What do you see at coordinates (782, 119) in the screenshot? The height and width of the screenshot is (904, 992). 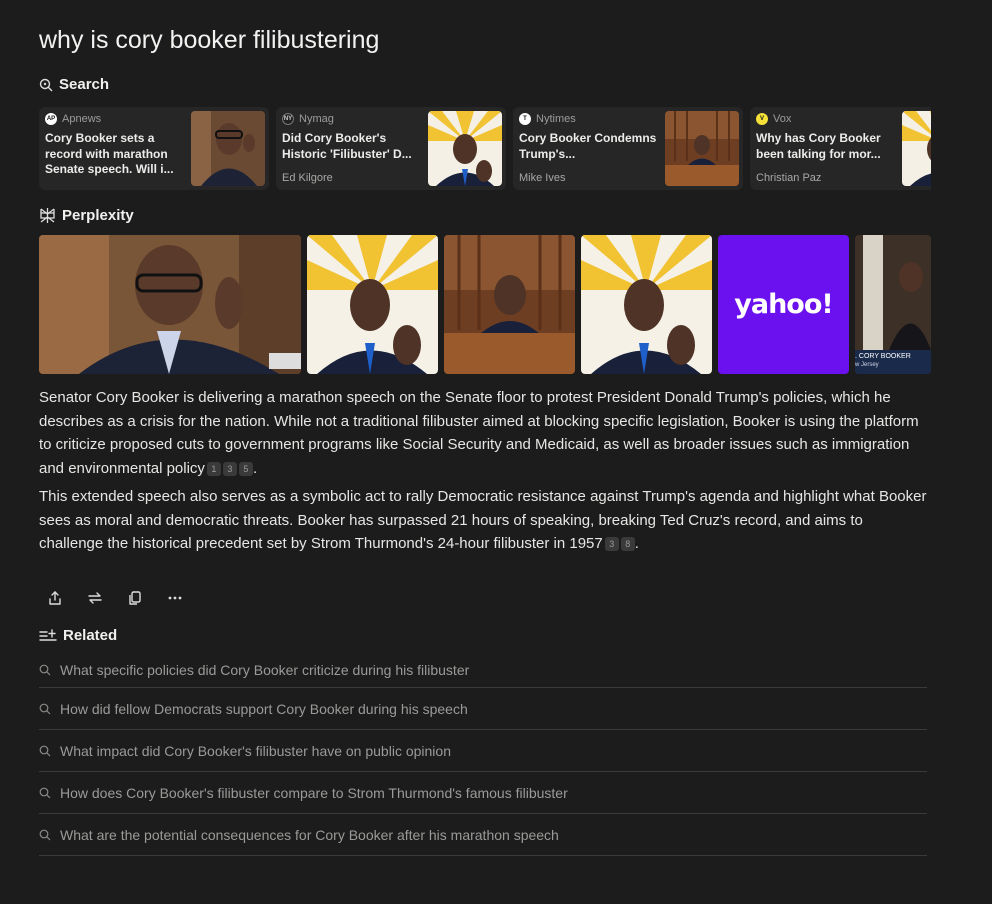 I see `source-site-name: Vox` at bounding box center [782, 119].